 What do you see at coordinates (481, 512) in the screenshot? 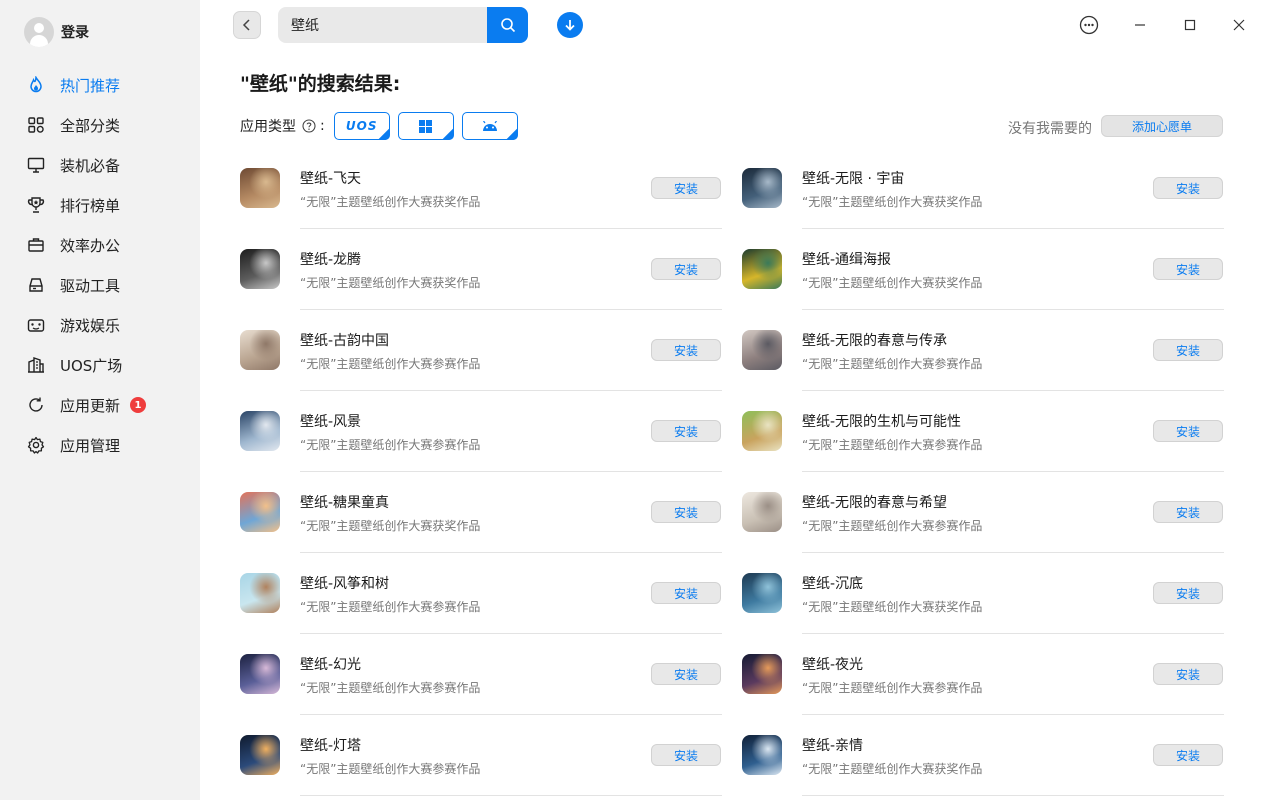
I see `app-card: 壁纸-糖果童真 “无限”主题壁纸创作大赛获奖作品 安装` at bounding box center [481, 512].